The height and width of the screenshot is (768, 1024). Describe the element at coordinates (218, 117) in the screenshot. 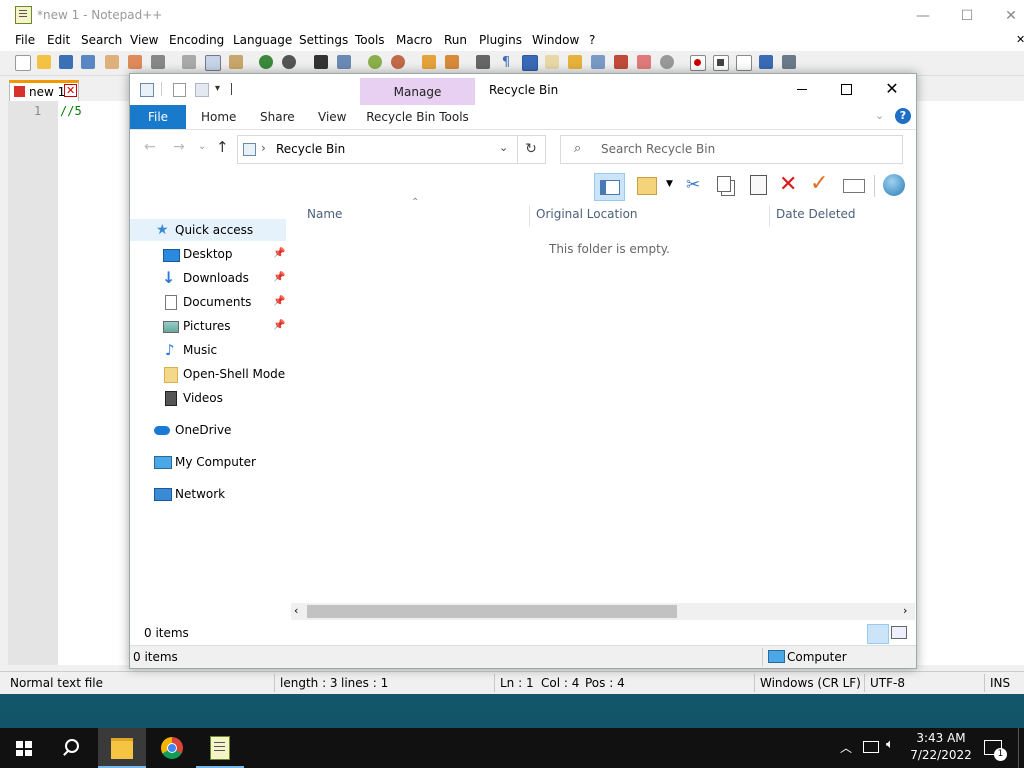

I see `tab-home: Home` at that location.